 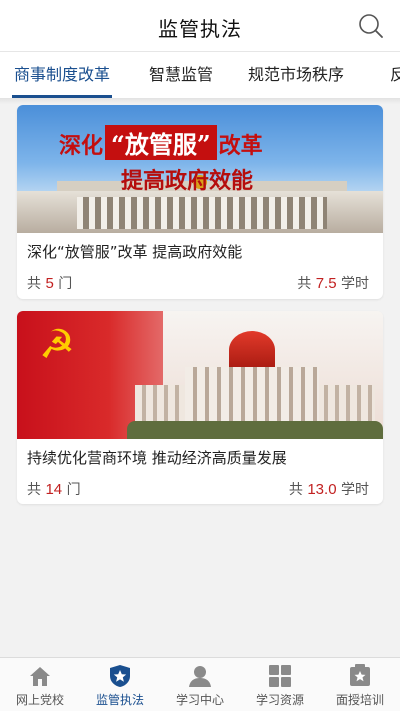 I want to click on tabbar-learning-resources: 学习资源, so click(x=280, y=684).